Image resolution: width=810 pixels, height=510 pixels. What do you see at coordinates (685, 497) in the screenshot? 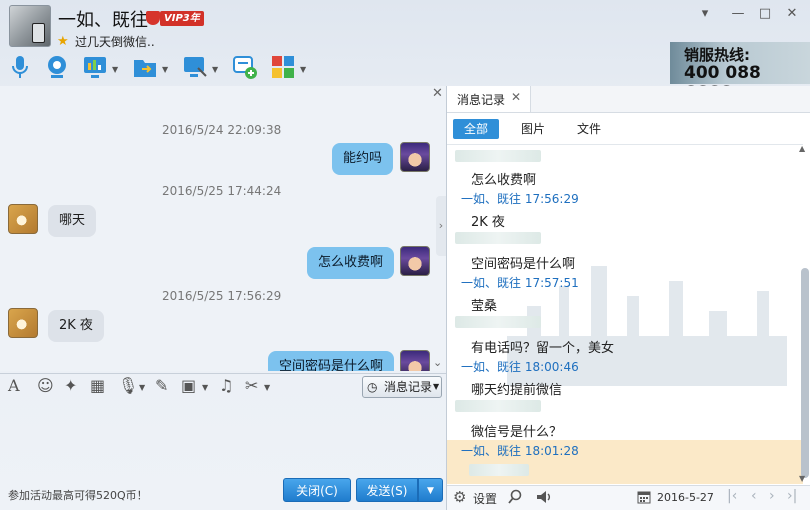
I see `history-date: 2016-5-27` at bounding box center [685, 497].